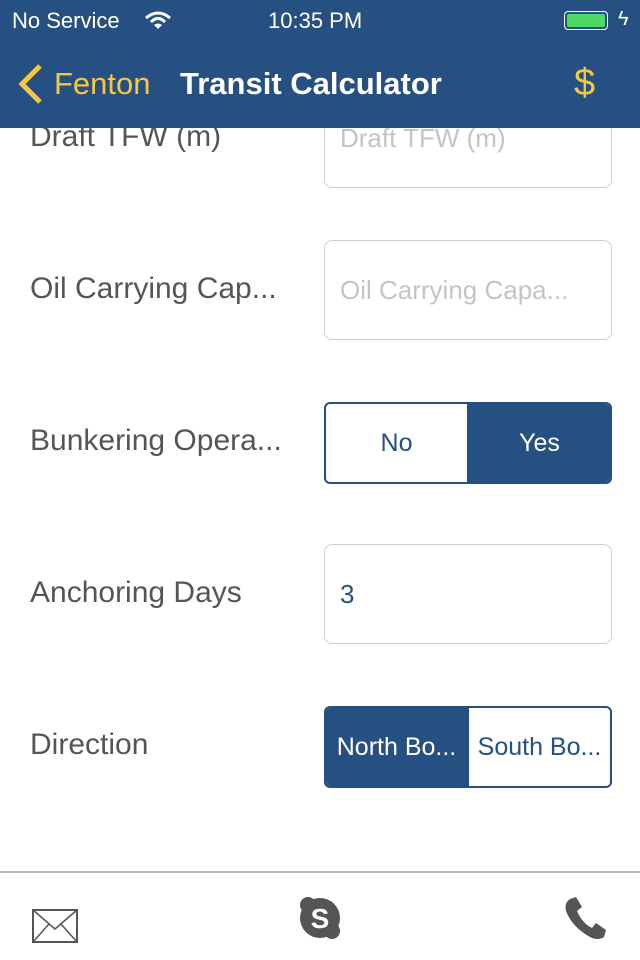  I want to click on bunkering-yes: Yes, so click(538, 443).